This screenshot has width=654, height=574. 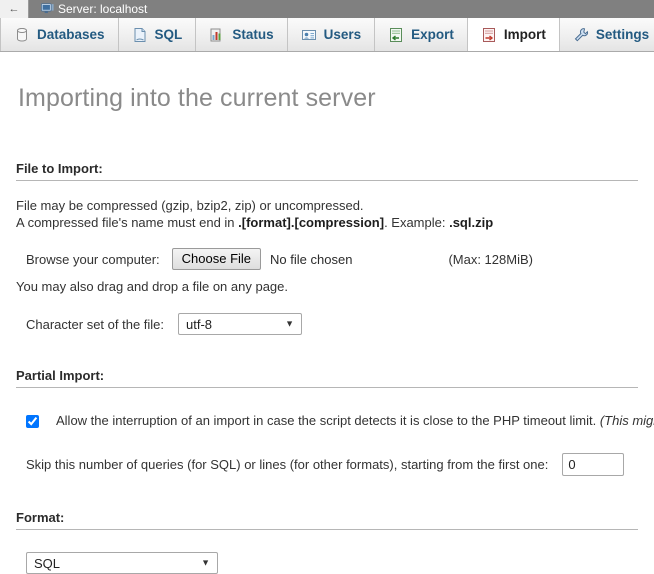 I want to click on tab-import: Import, so click(x=513, y=34).